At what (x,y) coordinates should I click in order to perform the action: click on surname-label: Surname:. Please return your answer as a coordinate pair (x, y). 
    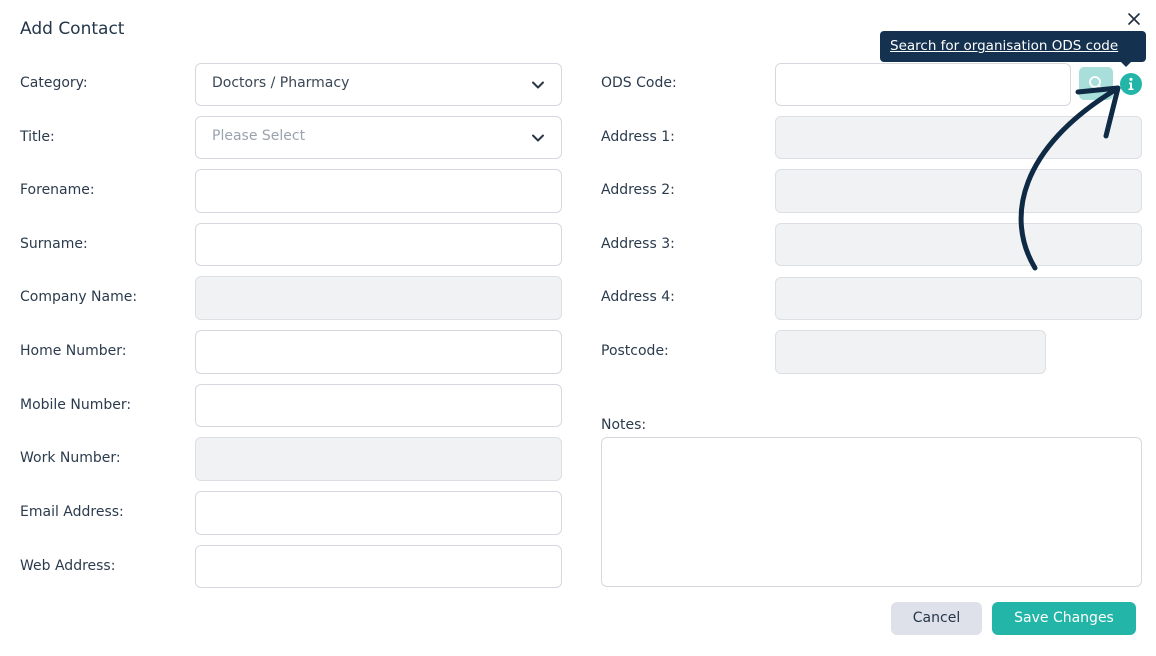
    Looking at the image, I should click on (54, 244).